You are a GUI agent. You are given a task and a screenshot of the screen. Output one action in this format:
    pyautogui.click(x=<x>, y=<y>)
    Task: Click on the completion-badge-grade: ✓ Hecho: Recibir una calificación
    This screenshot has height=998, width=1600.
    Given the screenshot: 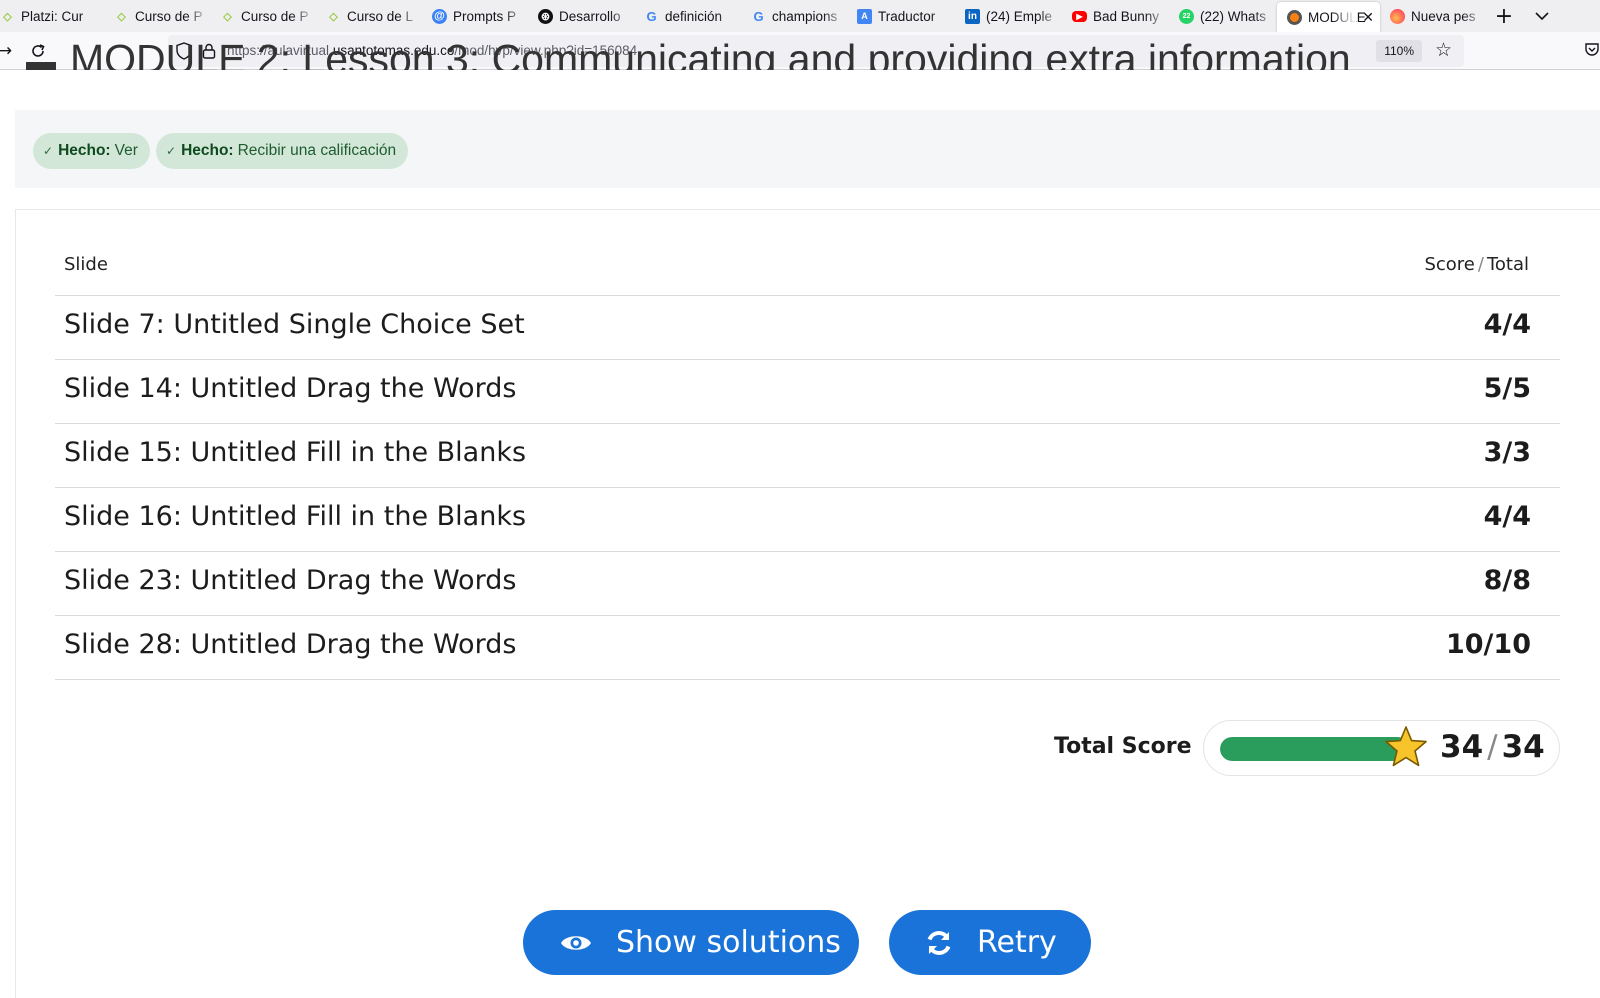 What is the action you would take?
    pyautogui.click(x=282, y=151)
    